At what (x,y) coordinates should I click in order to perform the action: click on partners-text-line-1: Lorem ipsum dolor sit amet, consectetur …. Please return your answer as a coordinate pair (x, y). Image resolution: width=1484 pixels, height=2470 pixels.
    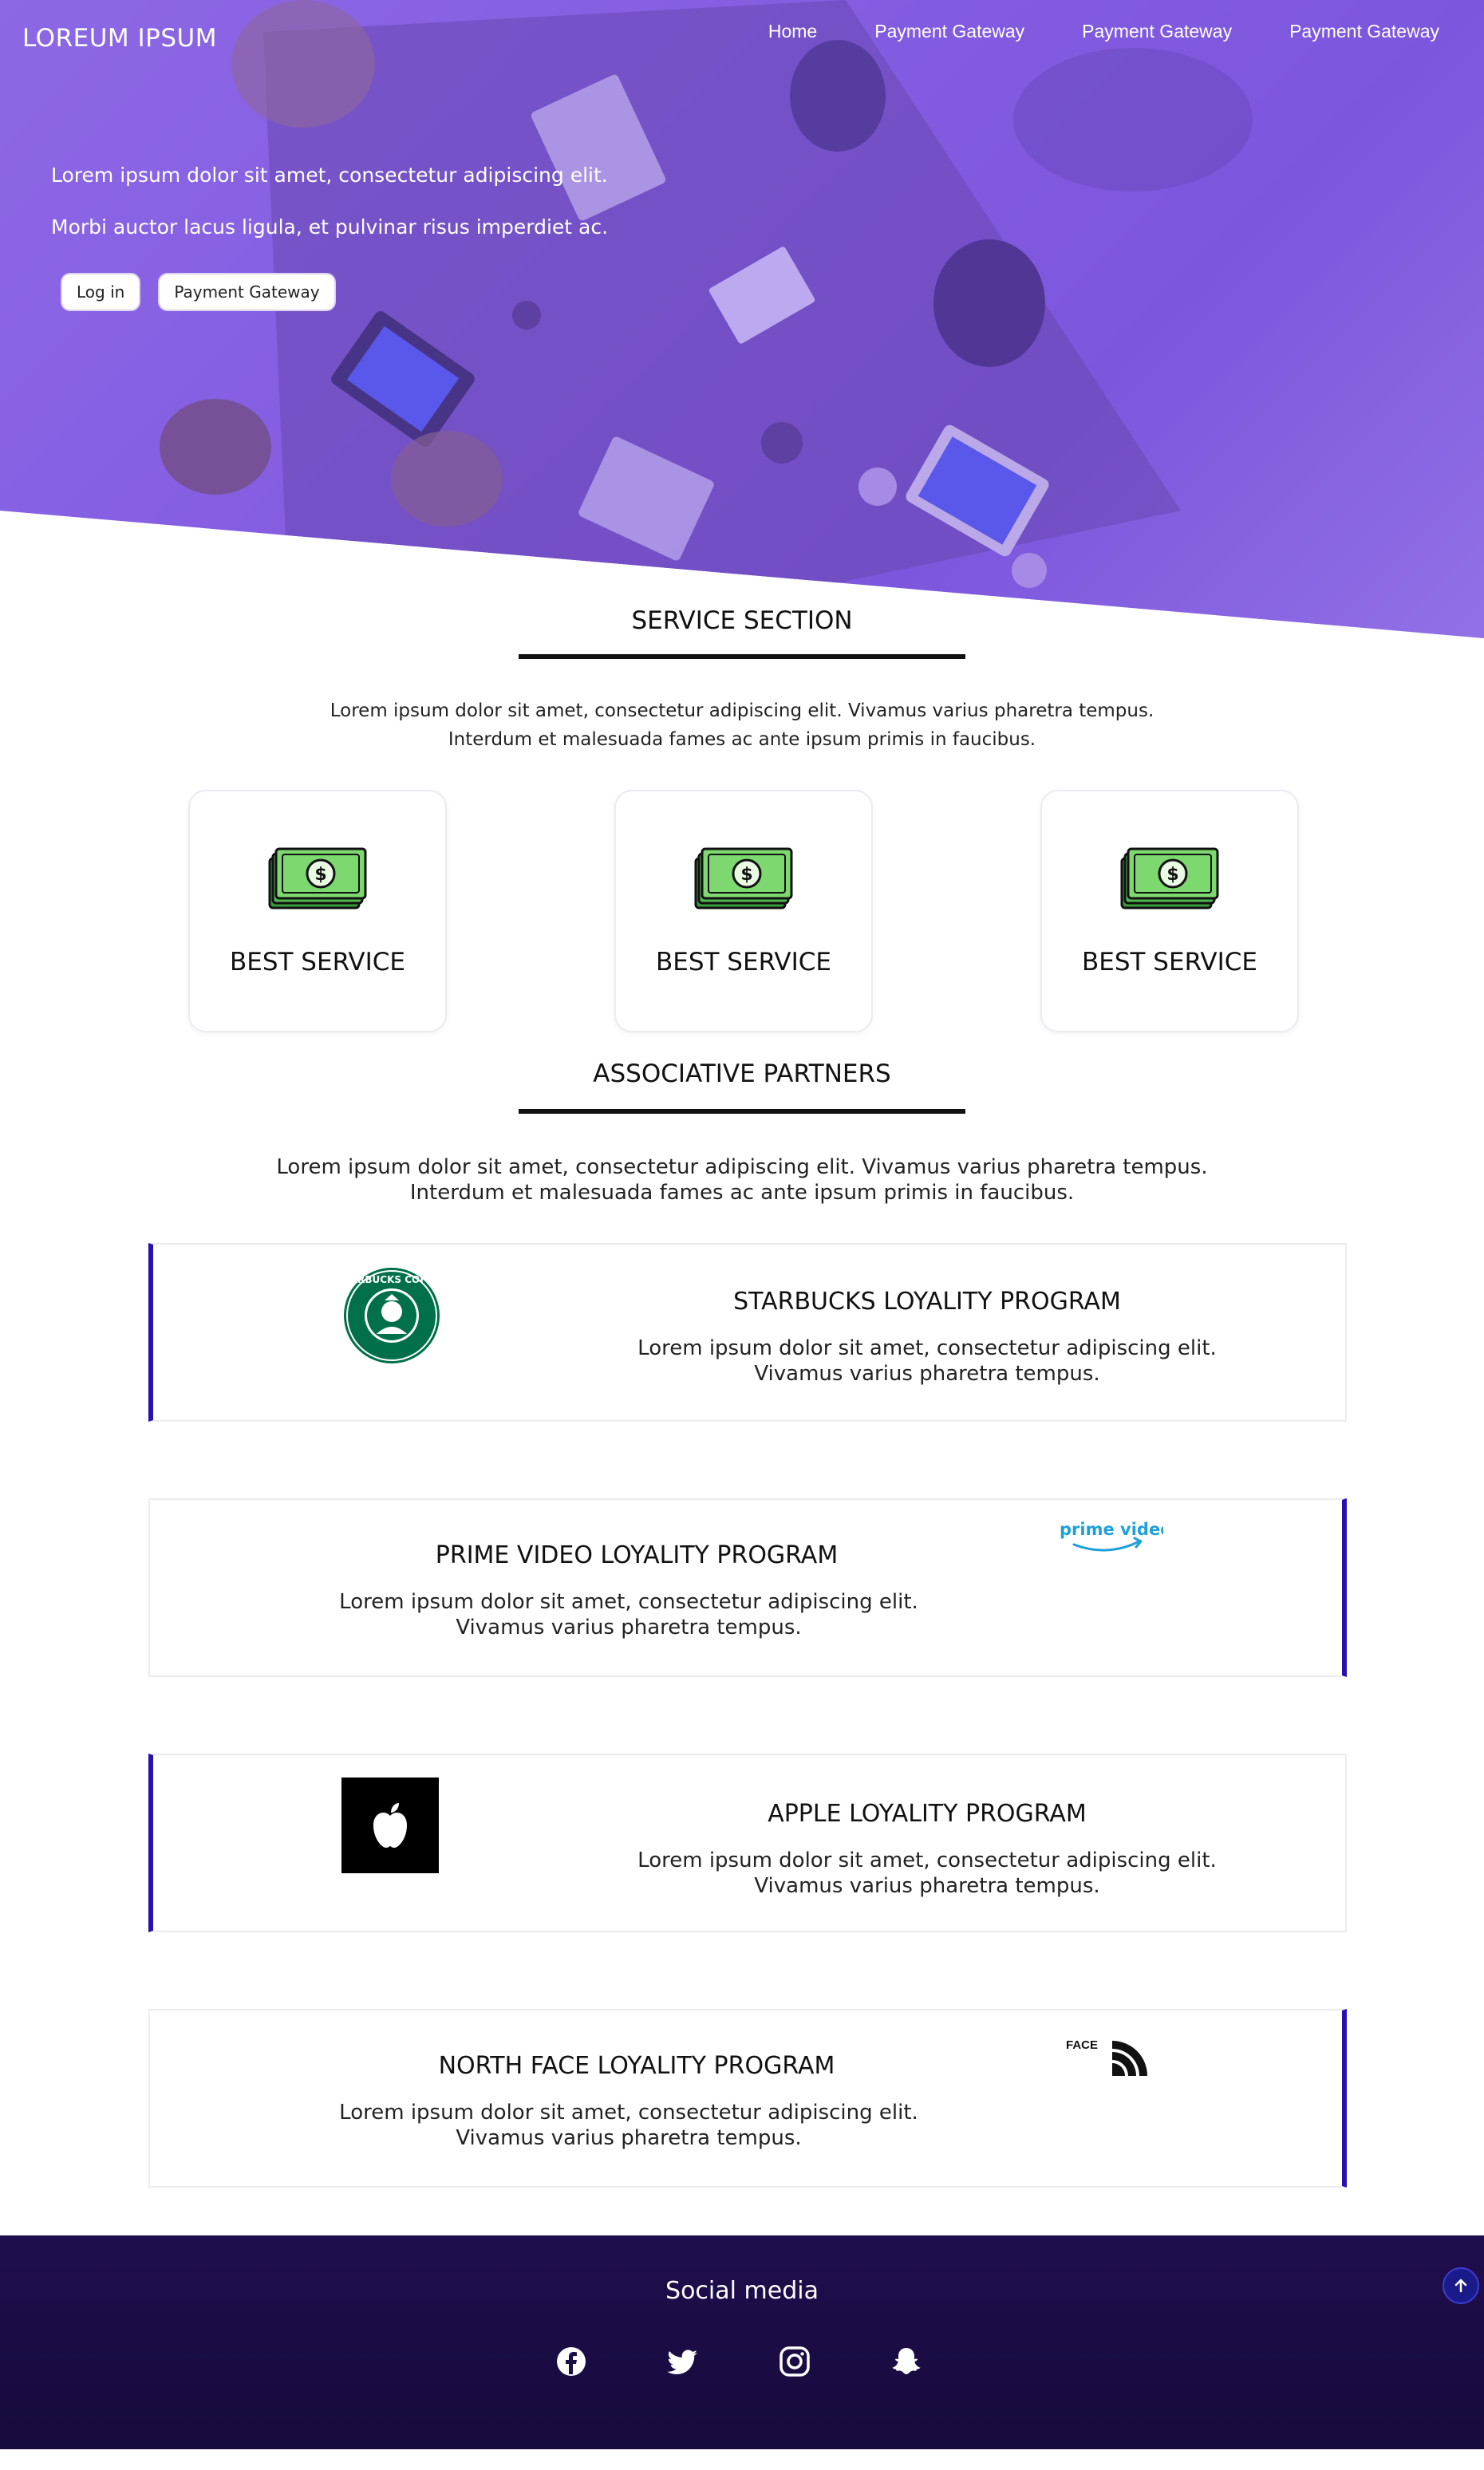
    Looking at the image, I should click on (742, 1167).